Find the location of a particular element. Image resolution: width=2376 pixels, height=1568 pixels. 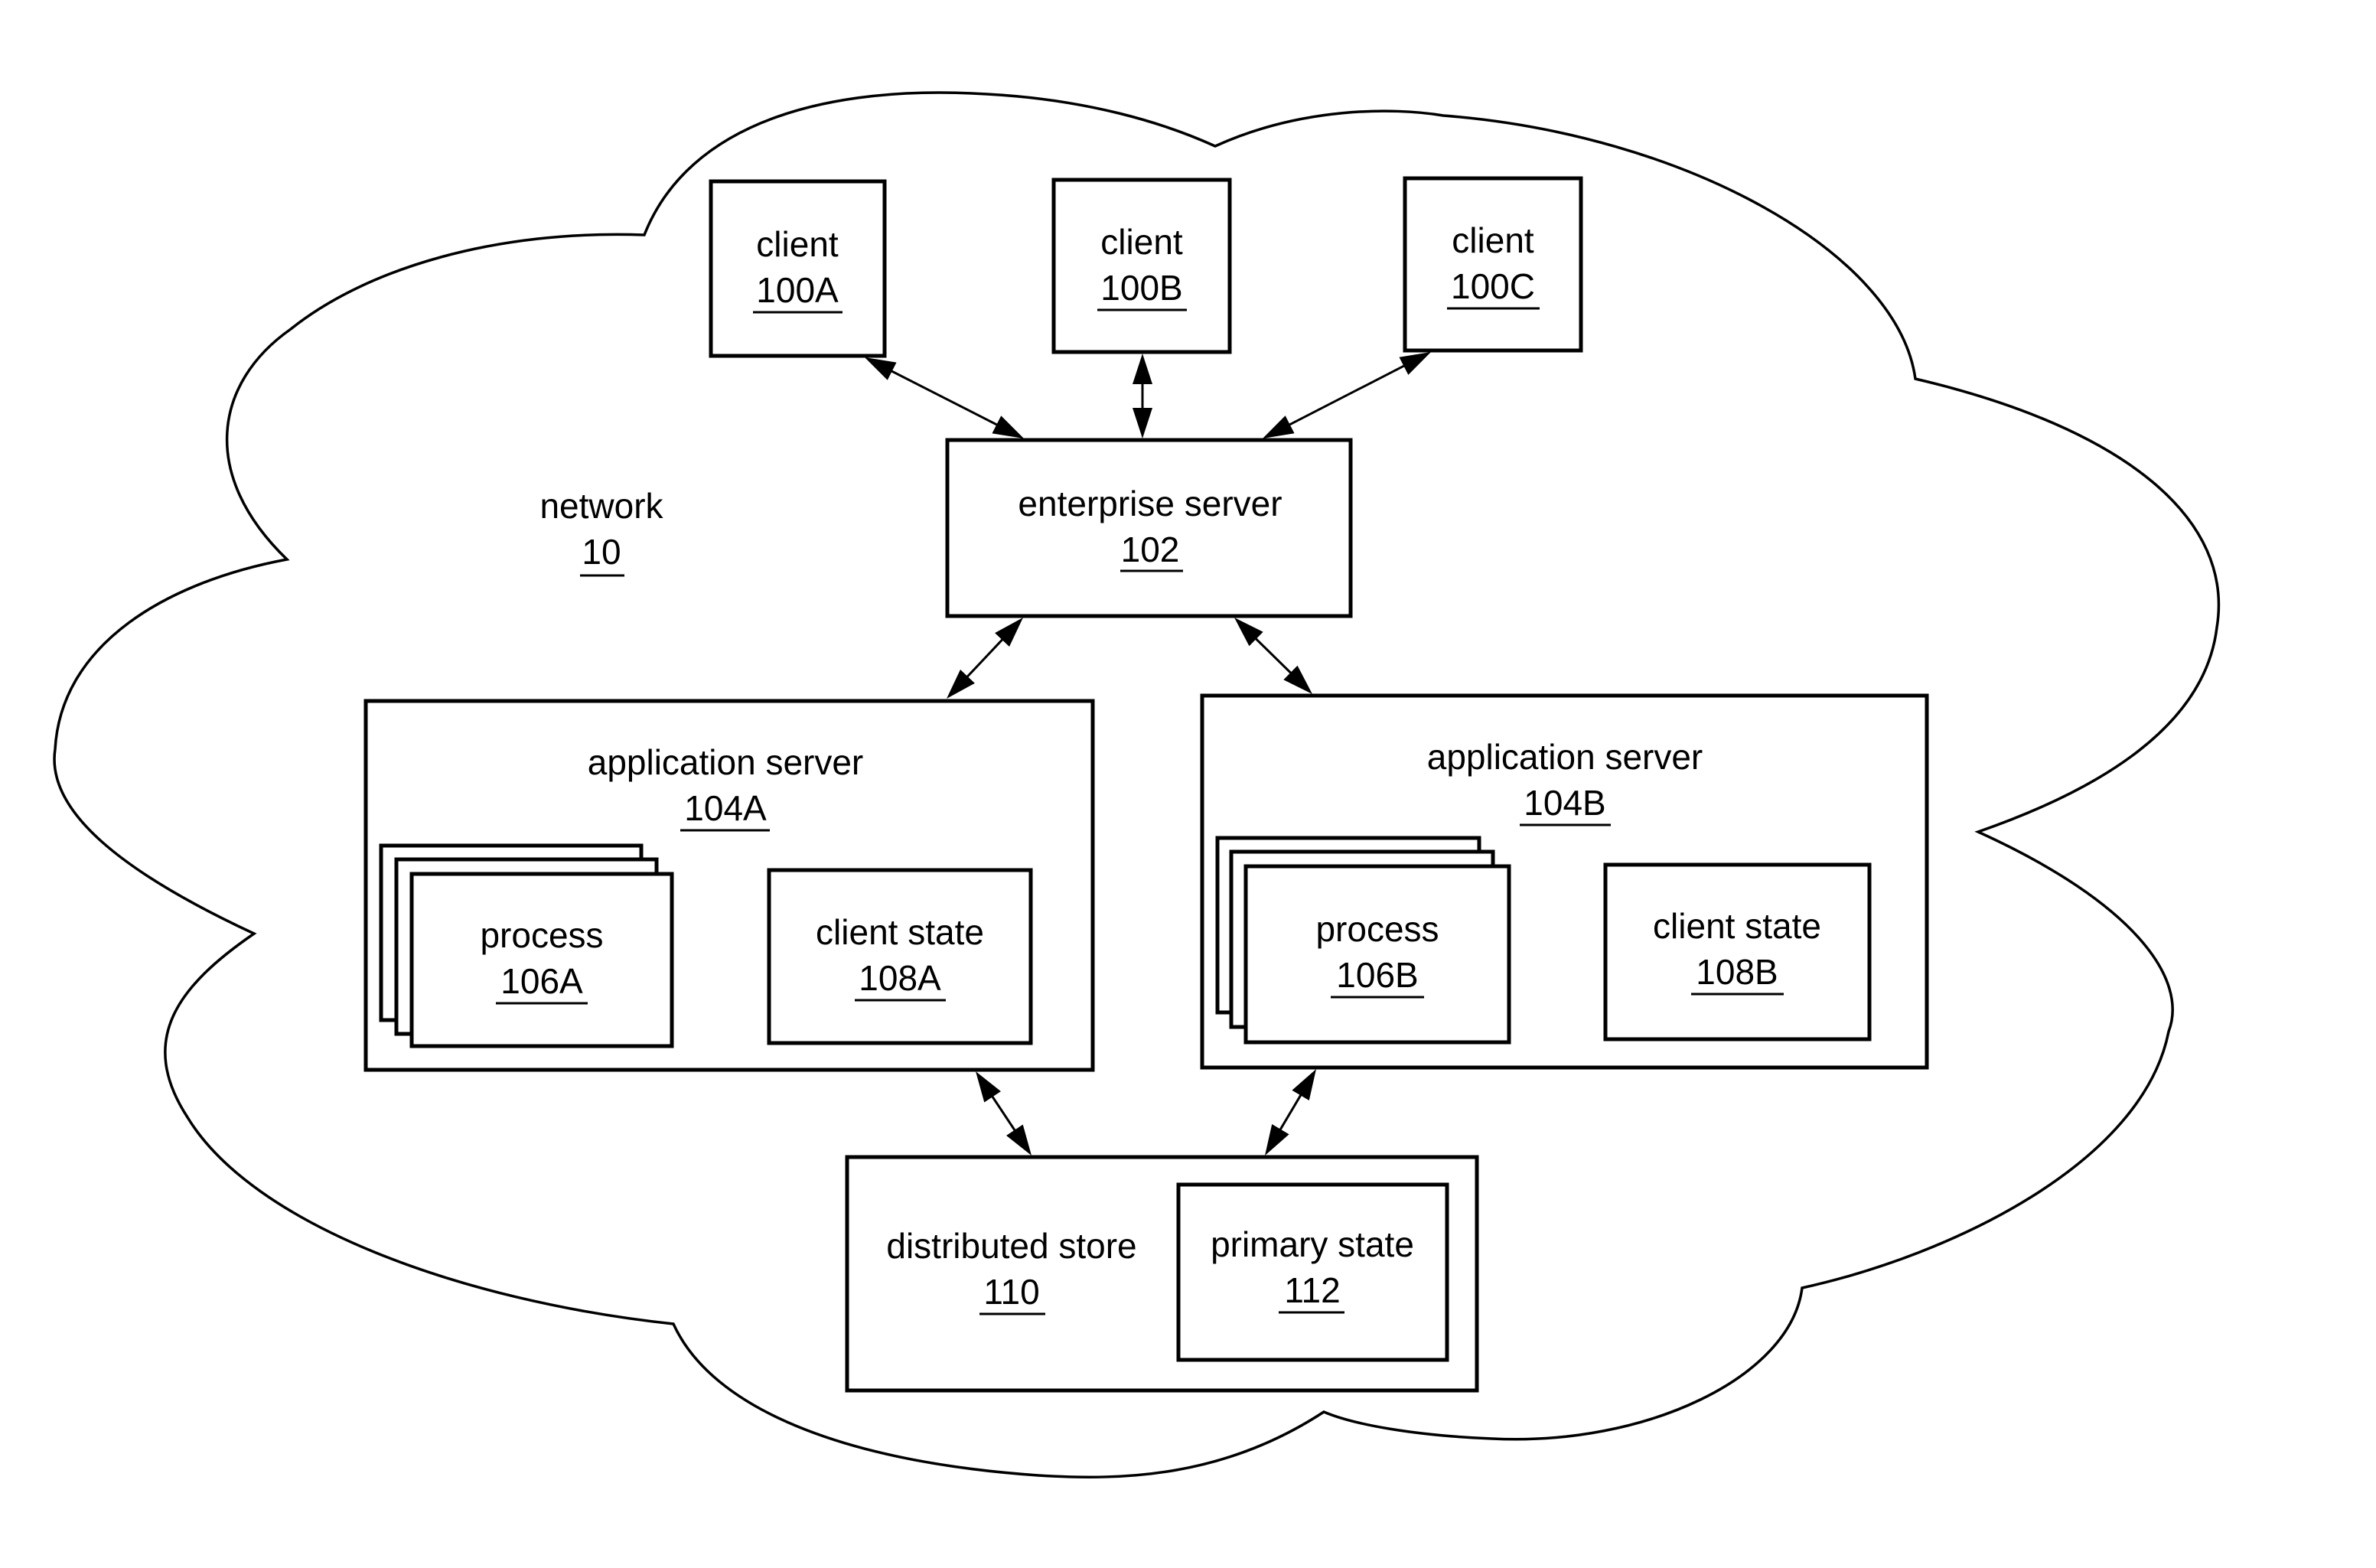

primary-state-ref: 112 is located at coordinates (1312, 1290).